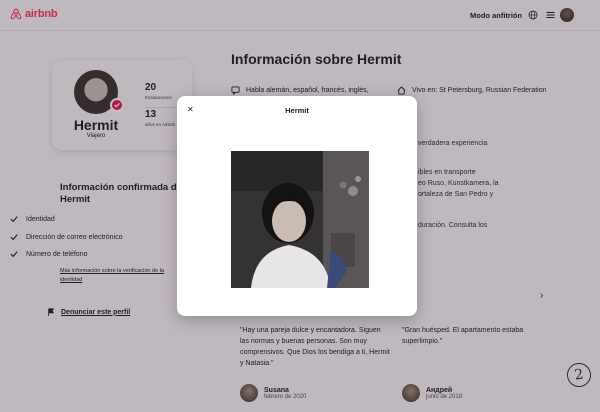 This screenshot has height=412, width=600. I want to click on profile-photo-image, so click(300, 219).